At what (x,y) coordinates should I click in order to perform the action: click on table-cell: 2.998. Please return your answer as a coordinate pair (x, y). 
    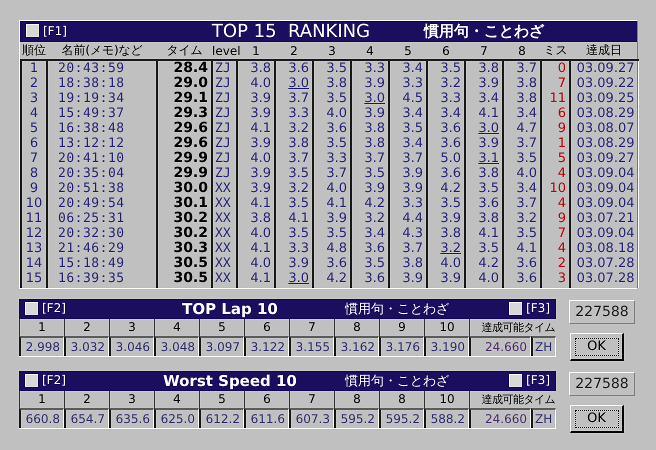
    Looking at the image, I should click on (41, 346).